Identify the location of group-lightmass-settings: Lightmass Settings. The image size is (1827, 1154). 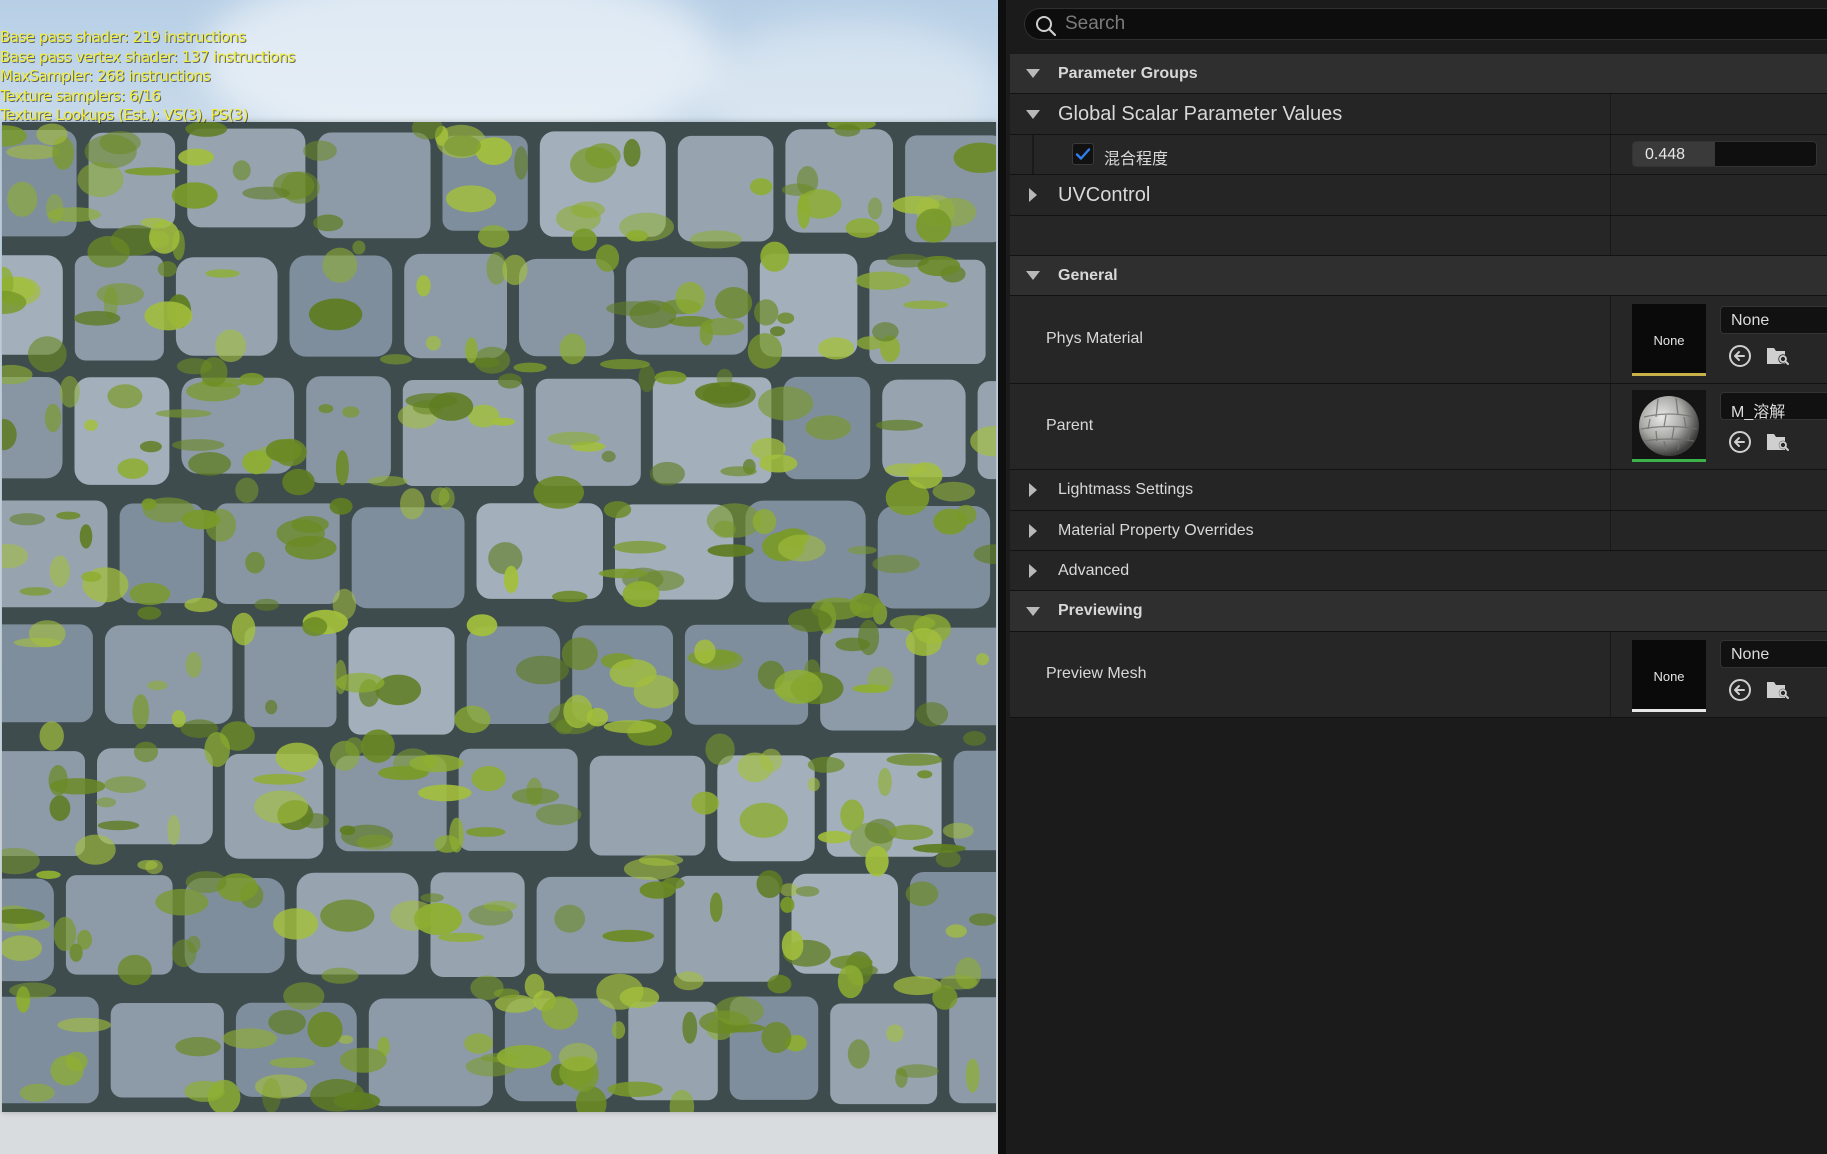
(1418, 490).